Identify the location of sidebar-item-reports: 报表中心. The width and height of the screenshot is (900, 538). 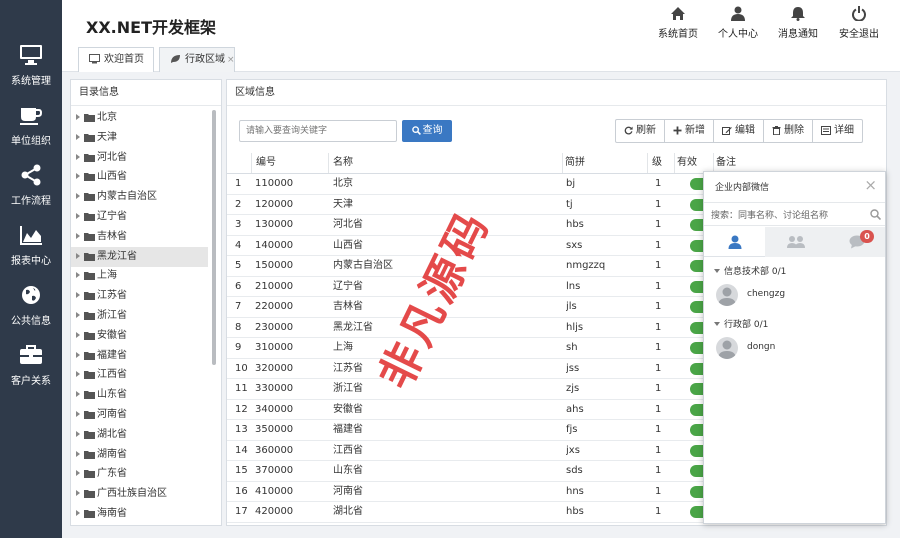
(31, 252).